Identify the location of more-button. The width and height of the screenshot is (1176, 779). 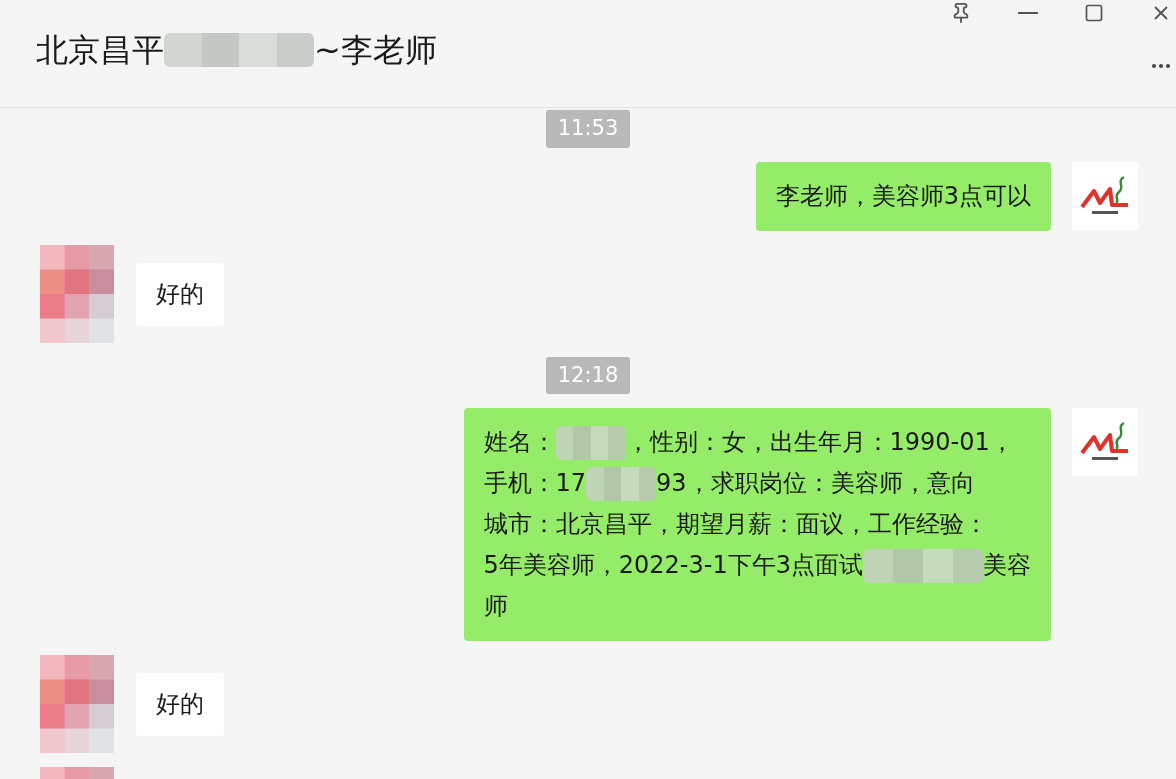
(1161, 66).